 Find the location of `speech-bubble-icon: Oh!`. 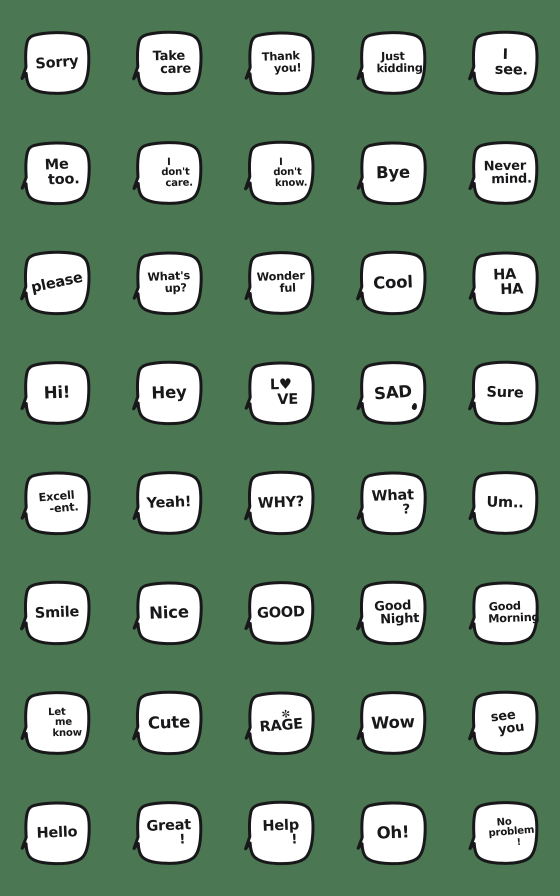

speech-bubble-icon: Oh! is located at coordinates (392, 834).